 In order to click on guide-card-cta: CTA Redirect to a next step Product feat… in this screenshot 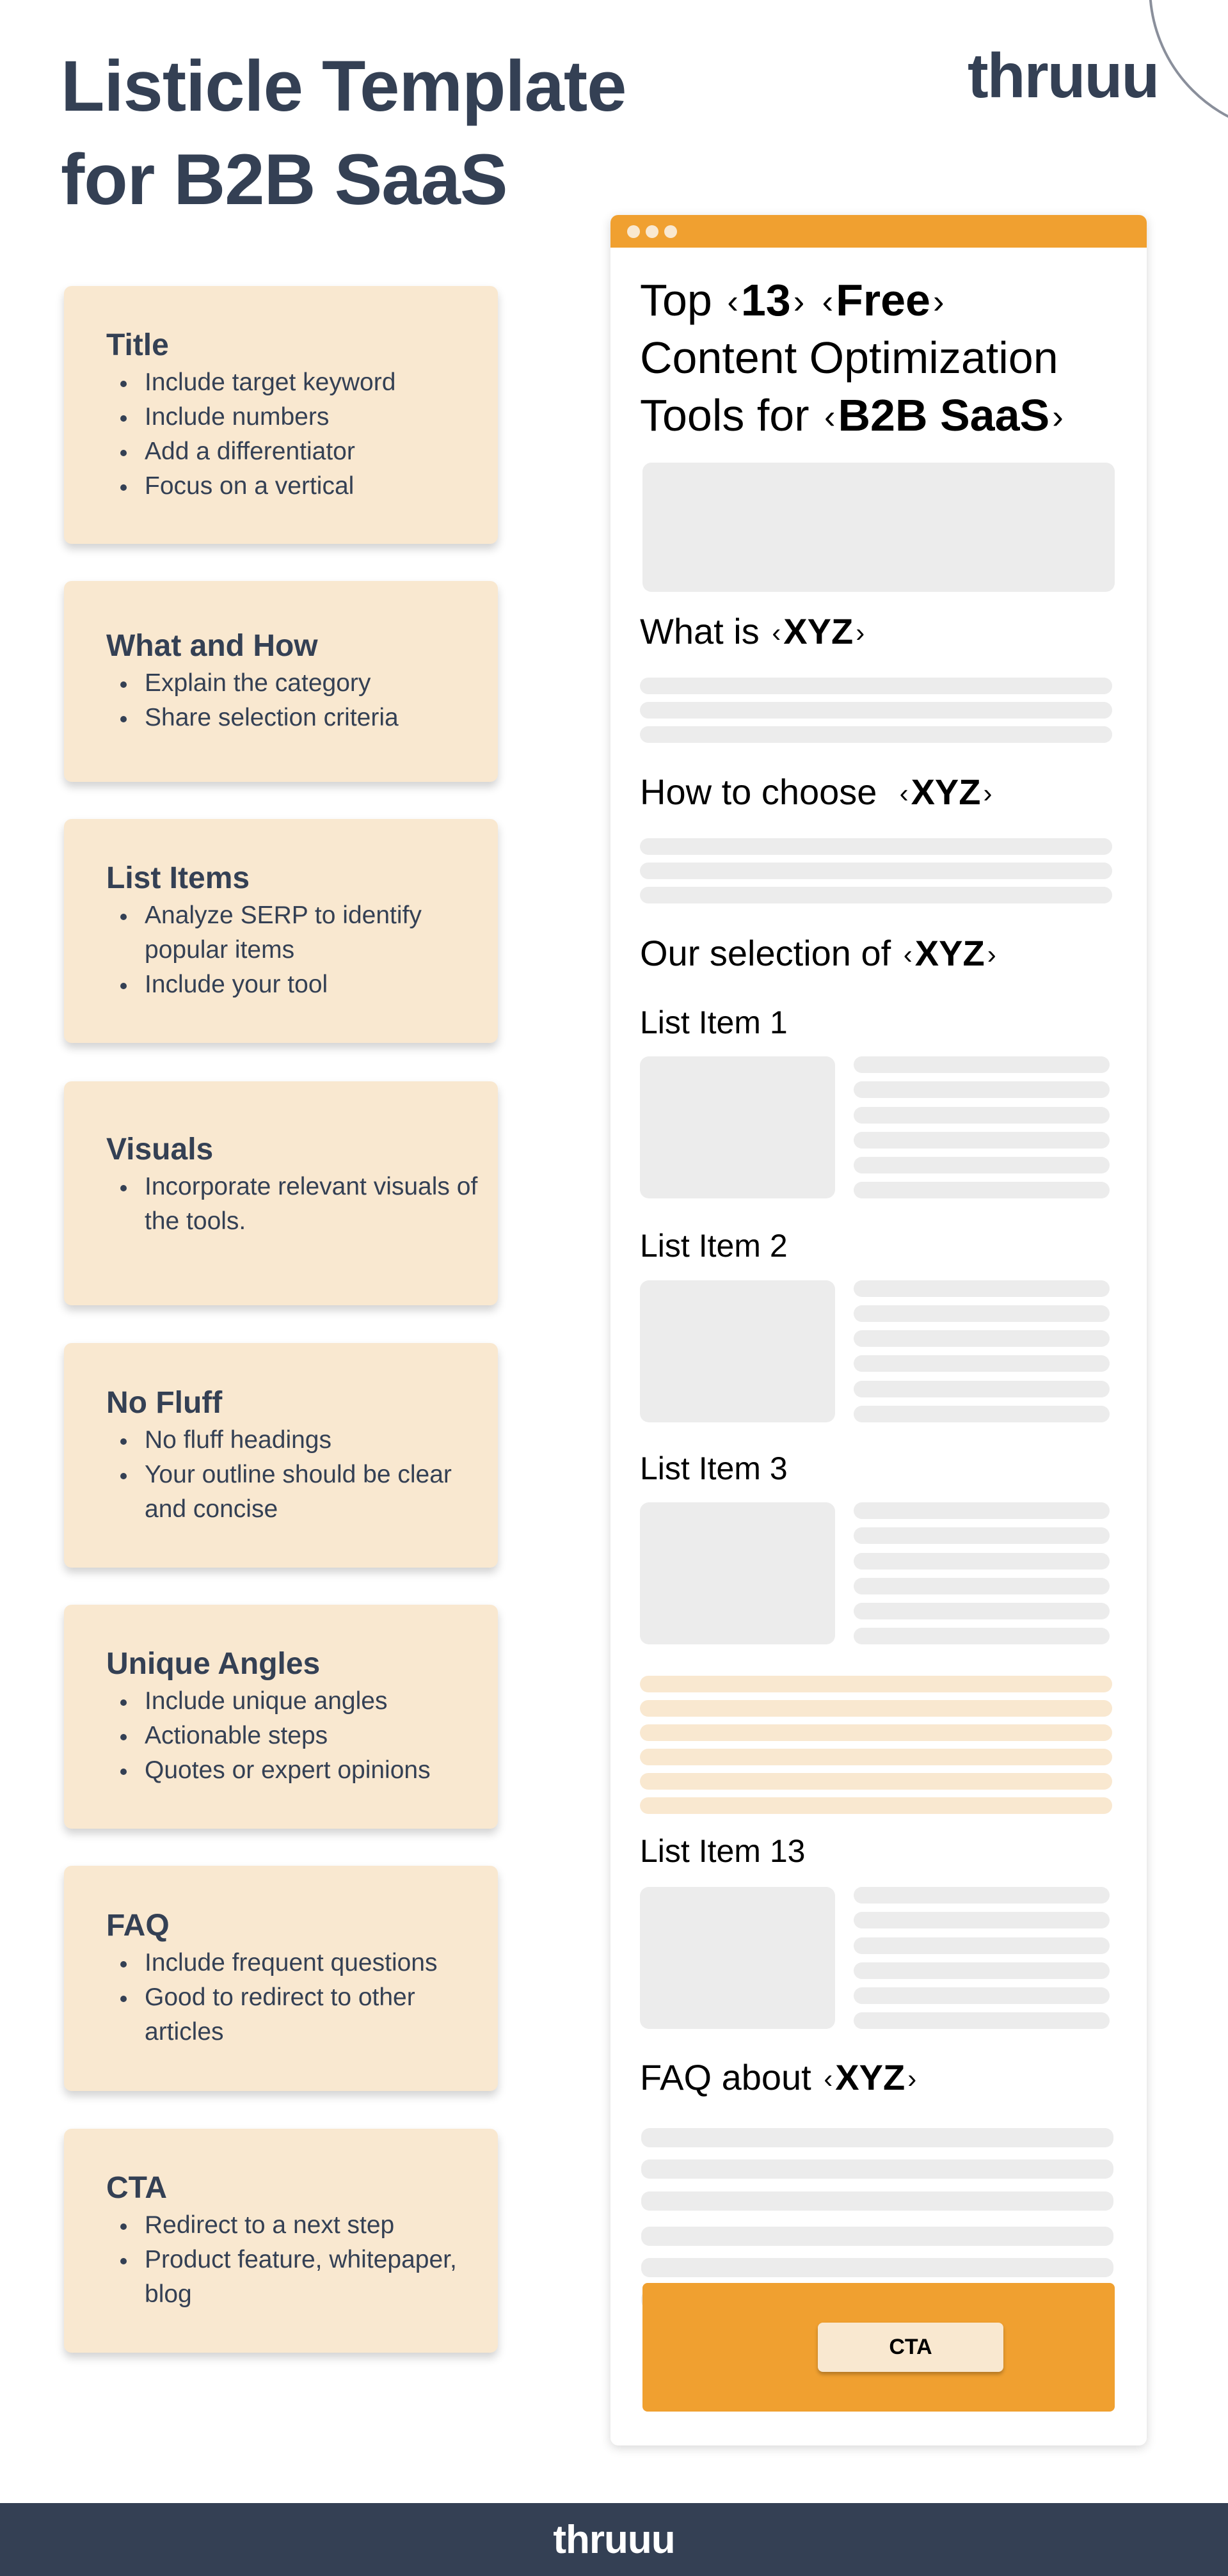, I will do `click(281, 2241)`.